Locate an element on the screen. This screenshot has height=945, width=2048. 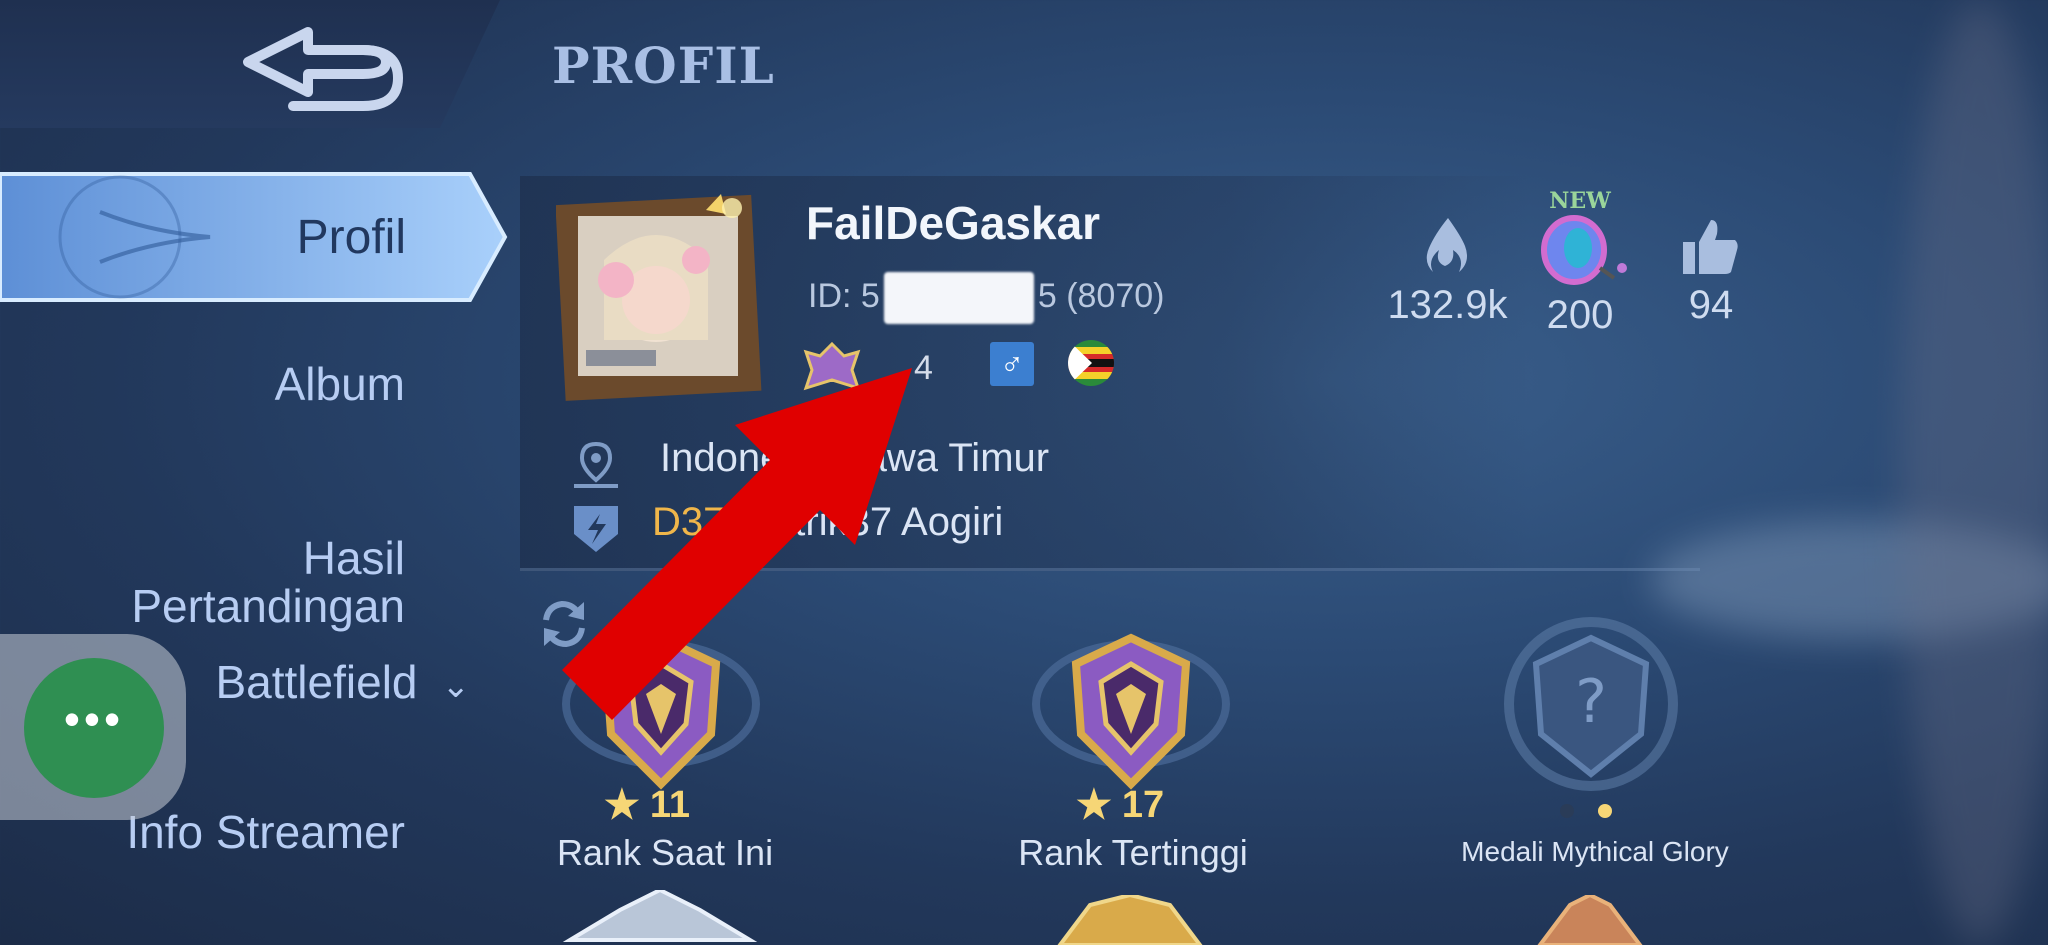
rank-stars-current: ★ 11 is located at coordinates (647, 805).